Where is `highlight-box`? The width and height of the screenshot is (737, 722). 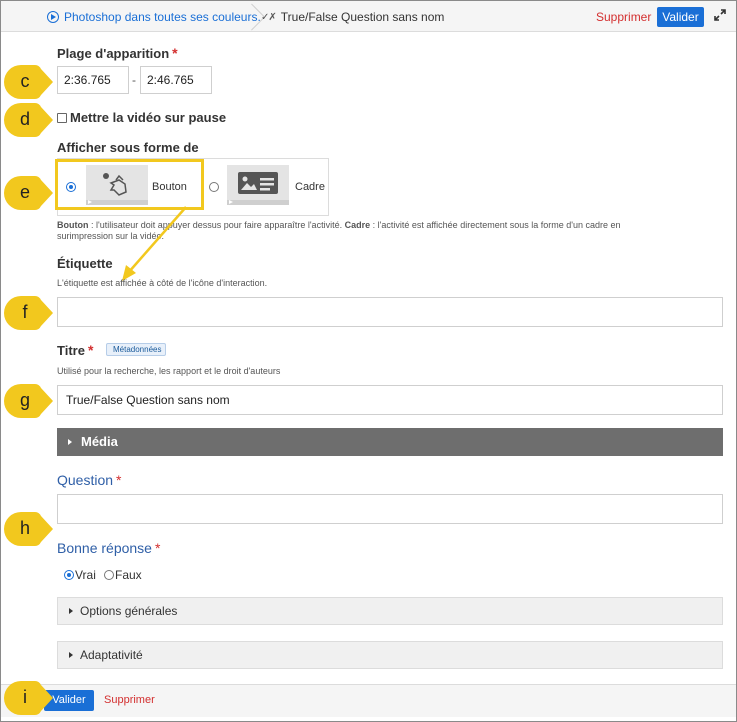 highlight-box is located at coordinates (129, 184).